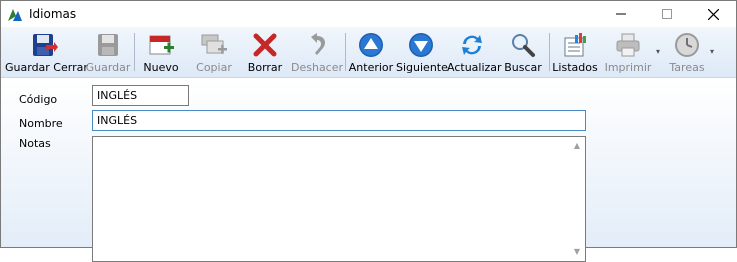 The image size is (737, 262). Describe the element at coordinates (161, 45) in the screenshot. I see `new-icon` at that location.